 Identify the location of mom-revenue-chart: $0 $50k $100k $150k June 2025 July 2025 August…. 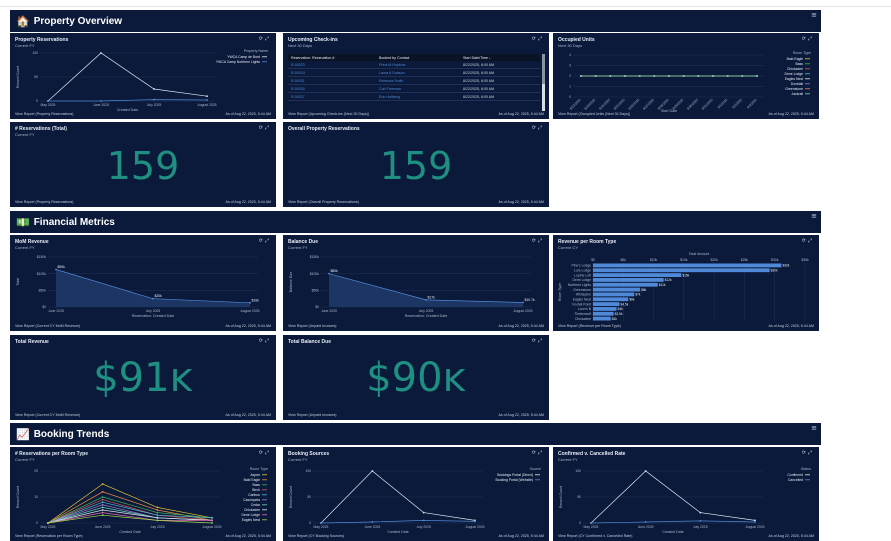
(138, 286).